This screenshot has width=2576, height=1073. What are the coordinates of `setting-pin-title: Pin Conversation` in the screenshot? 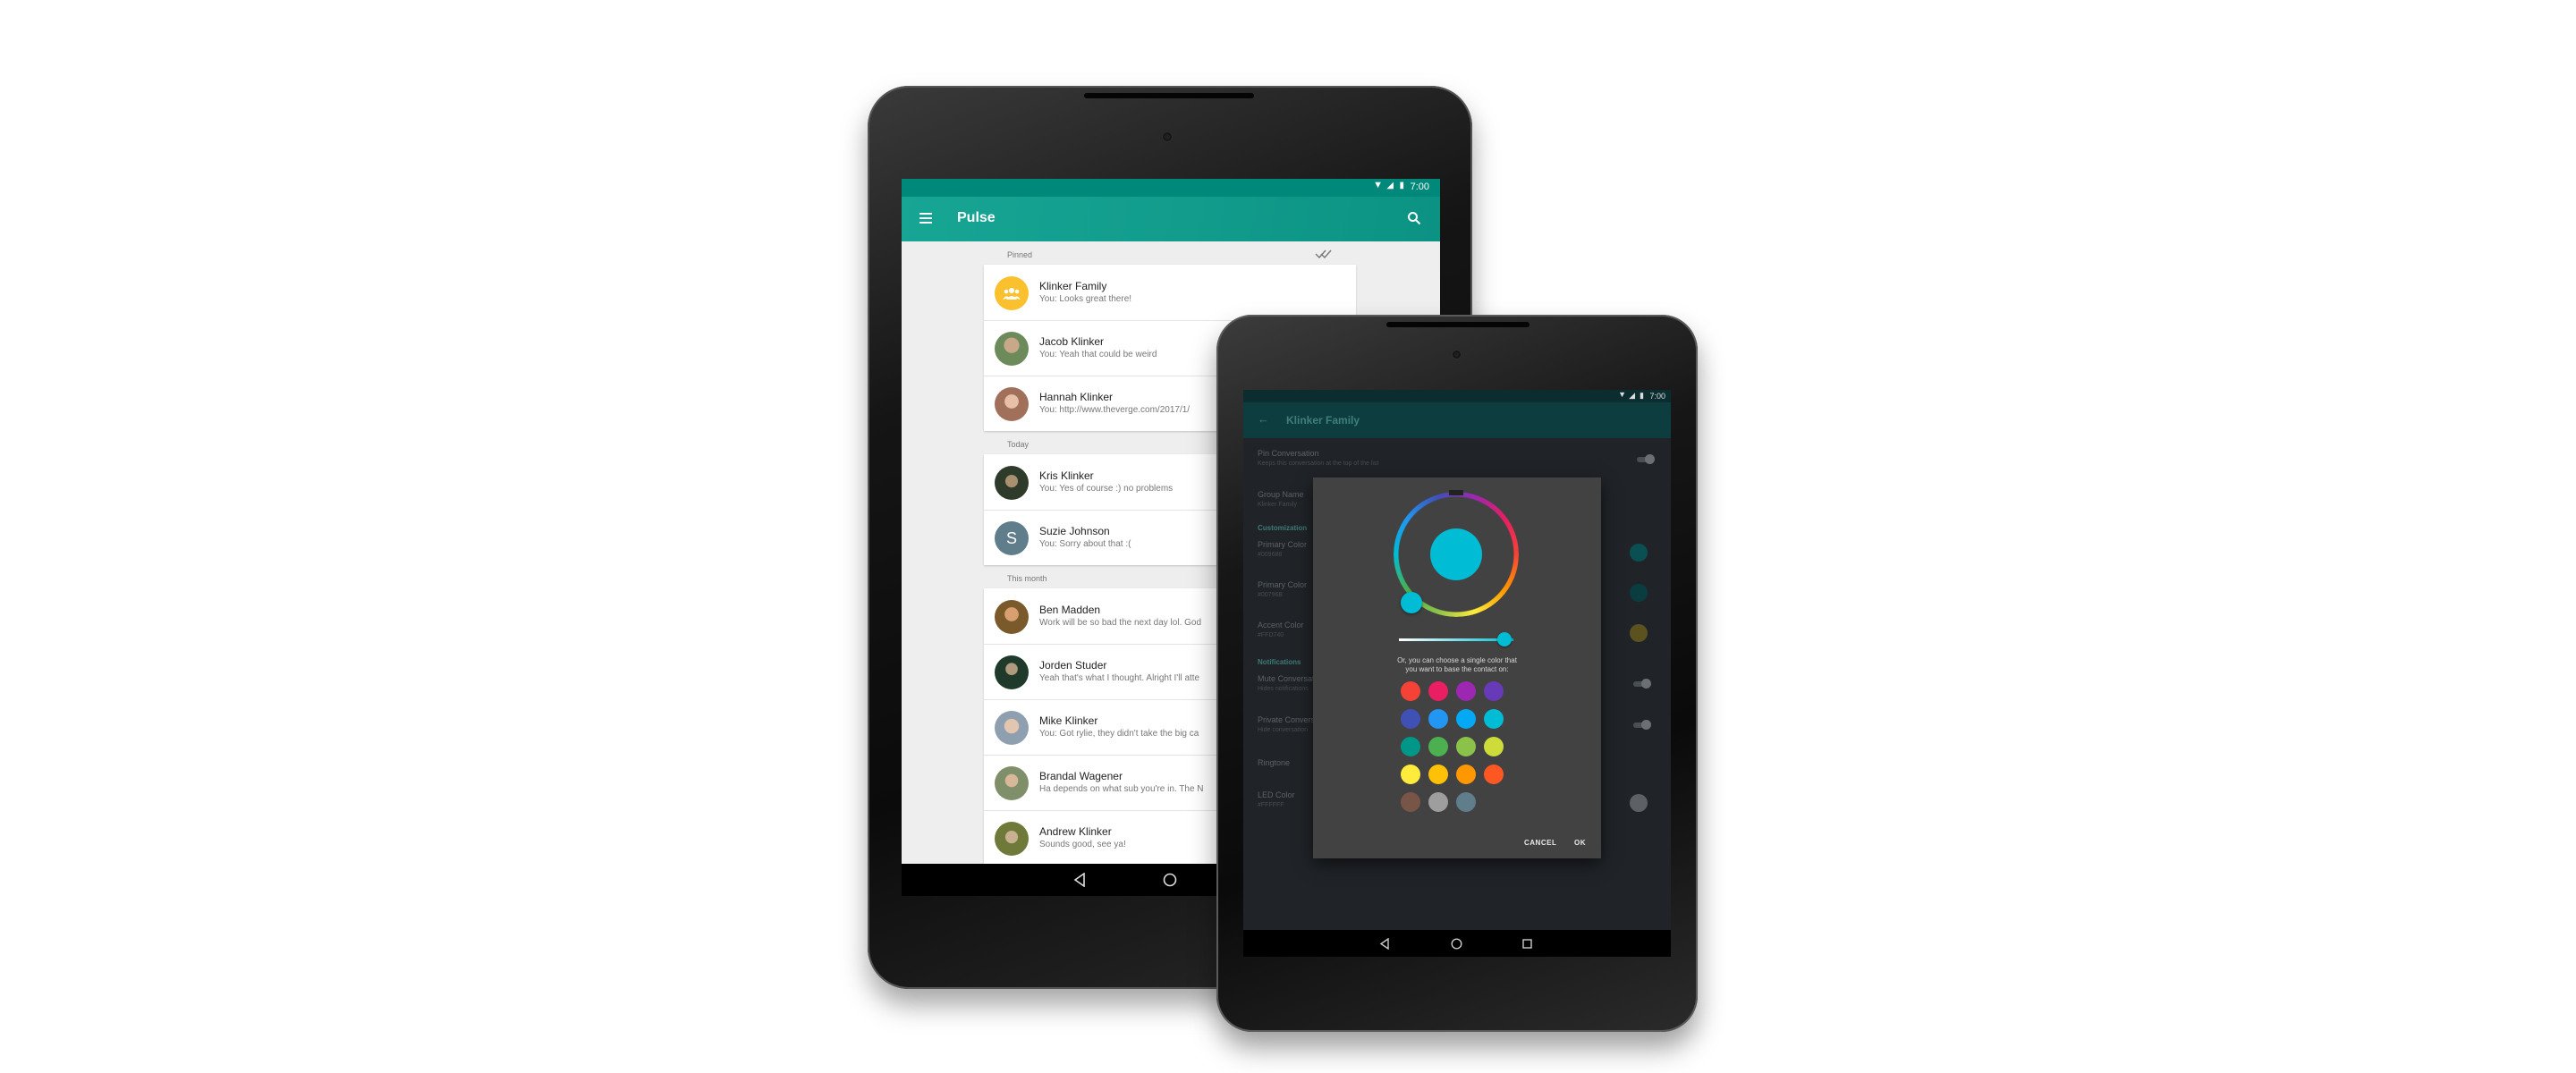 It's located at (1288, 453).